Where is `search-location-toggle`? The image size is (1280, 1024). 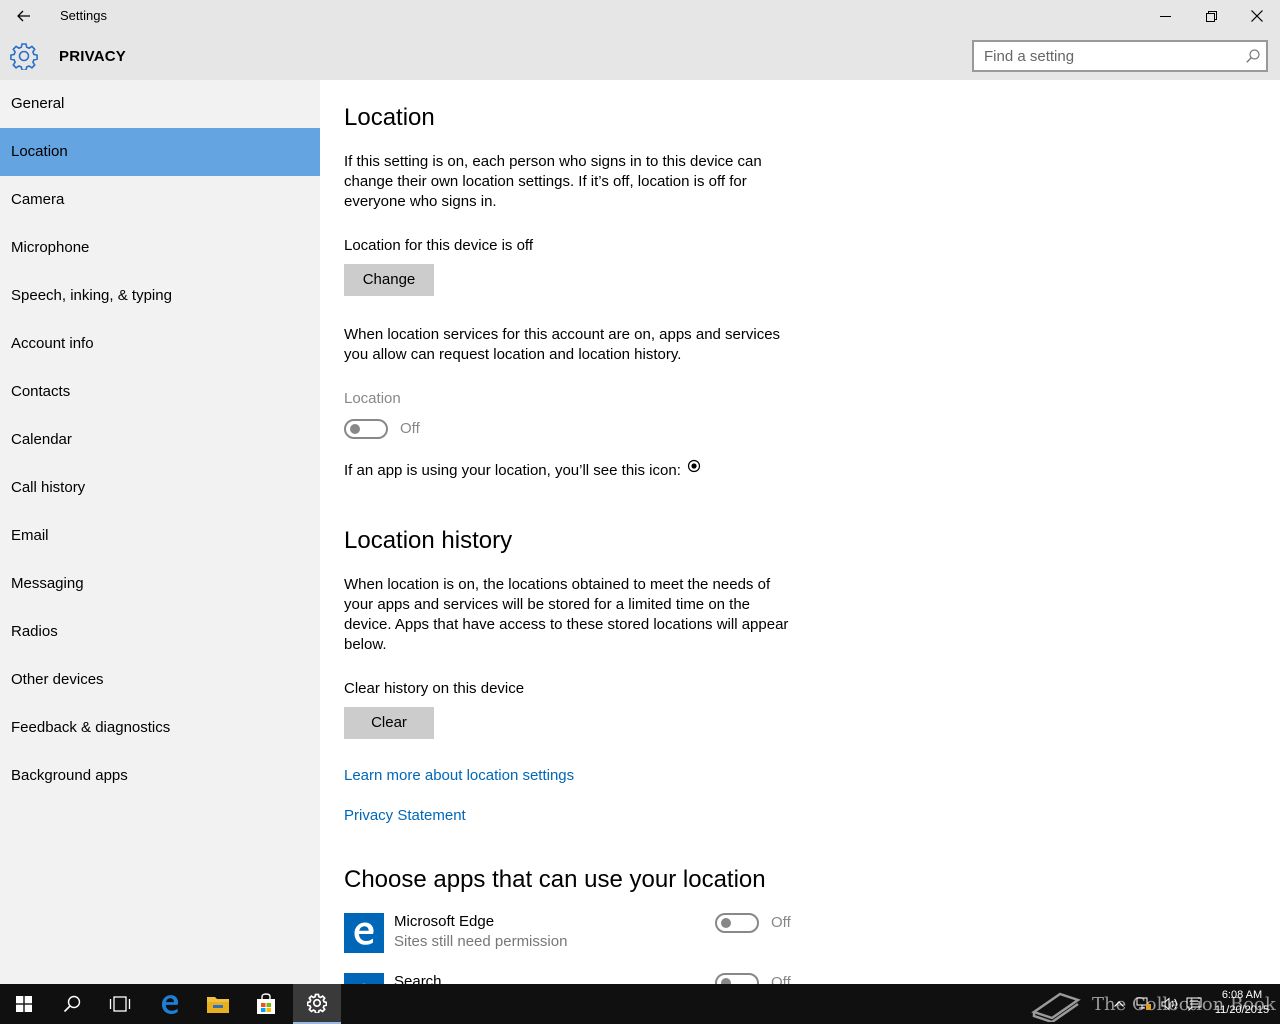
search-location-toggle is located at coordinates (737, 978).